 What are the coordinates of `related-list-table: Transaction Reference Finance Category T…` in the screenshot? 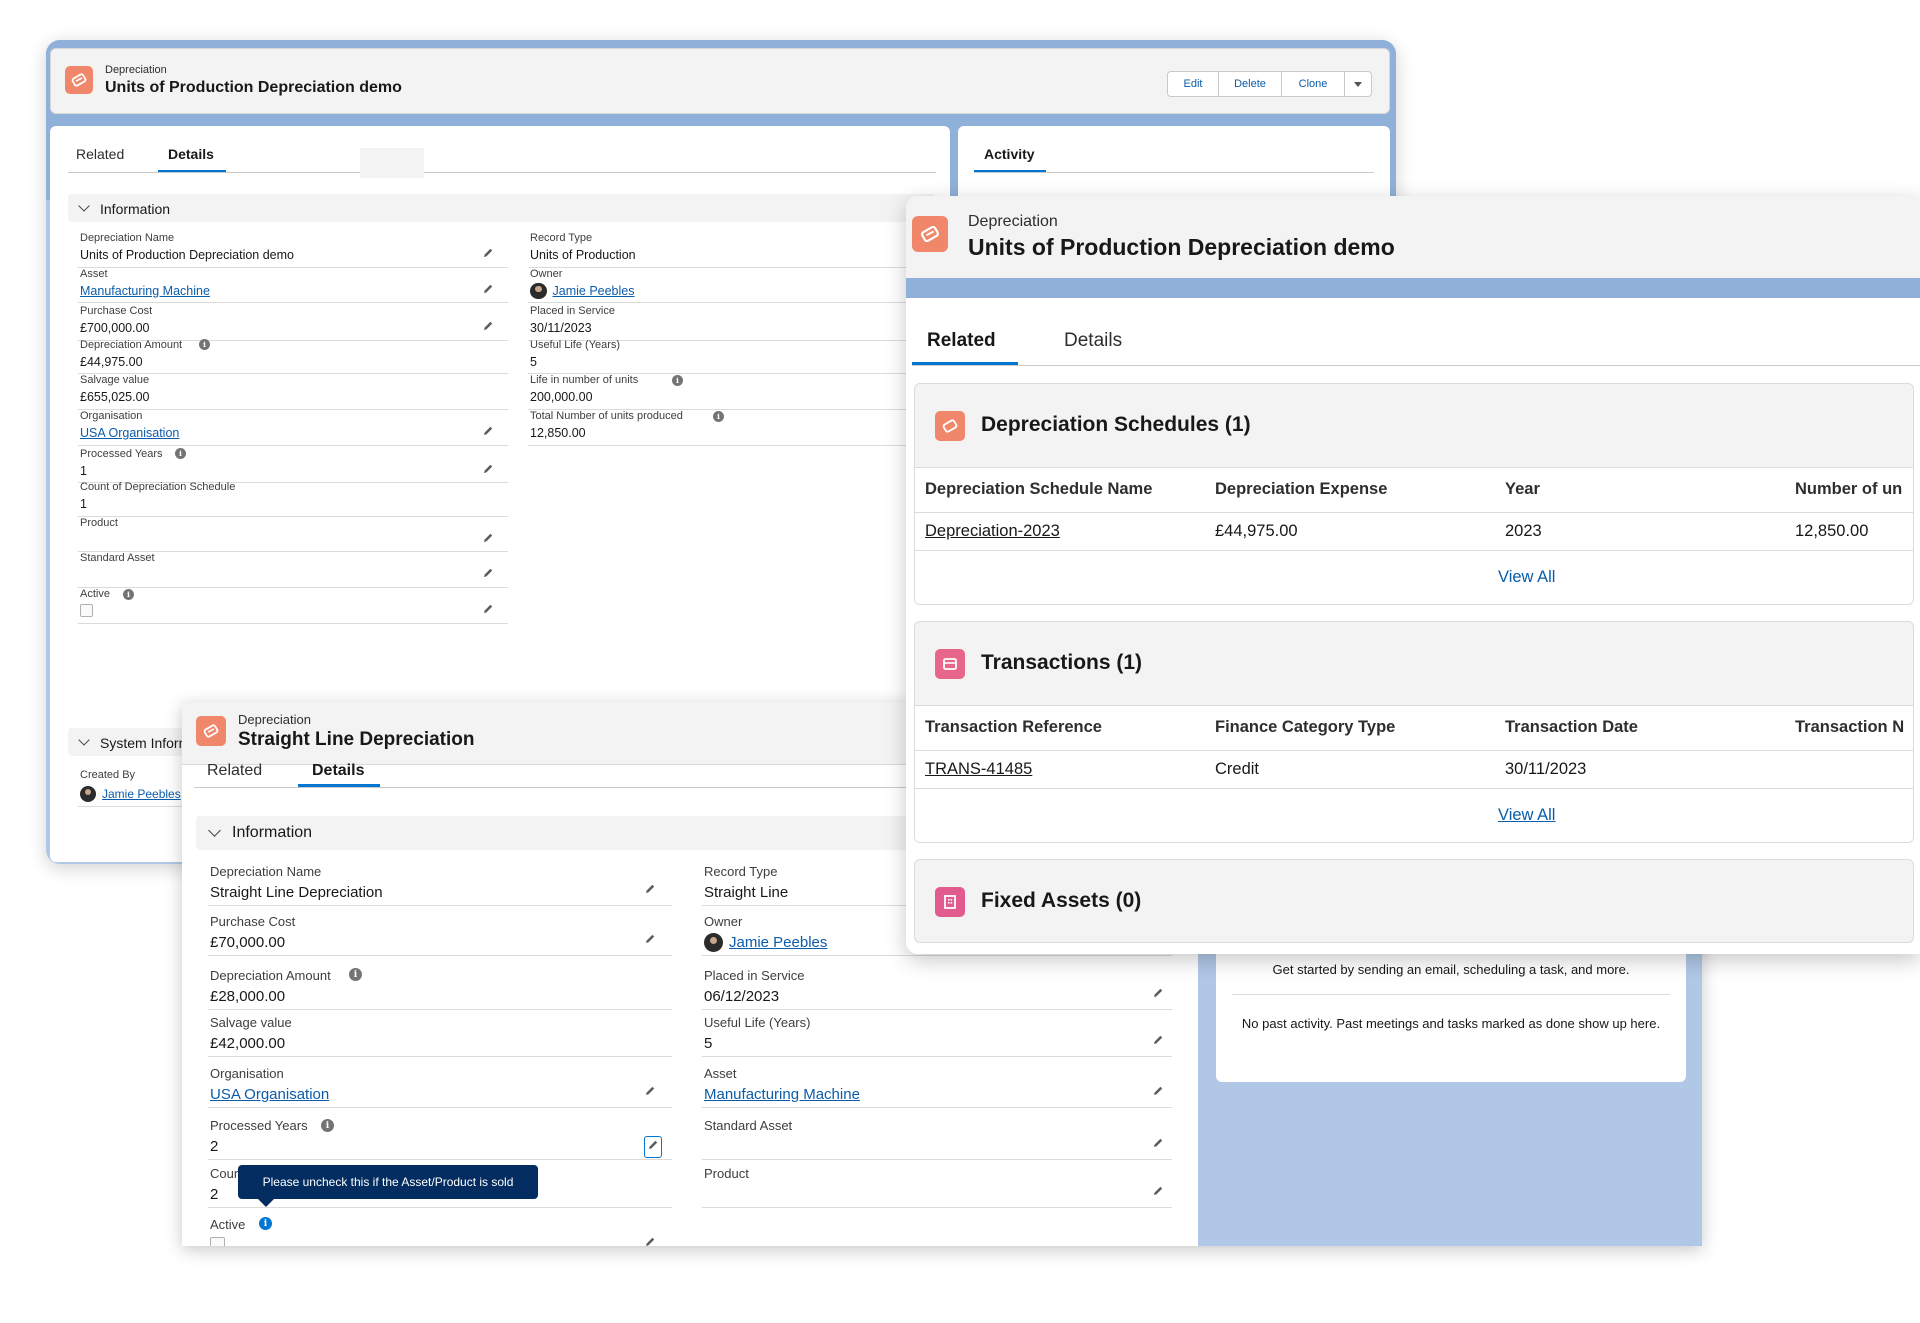 It's located at (1414, 773).